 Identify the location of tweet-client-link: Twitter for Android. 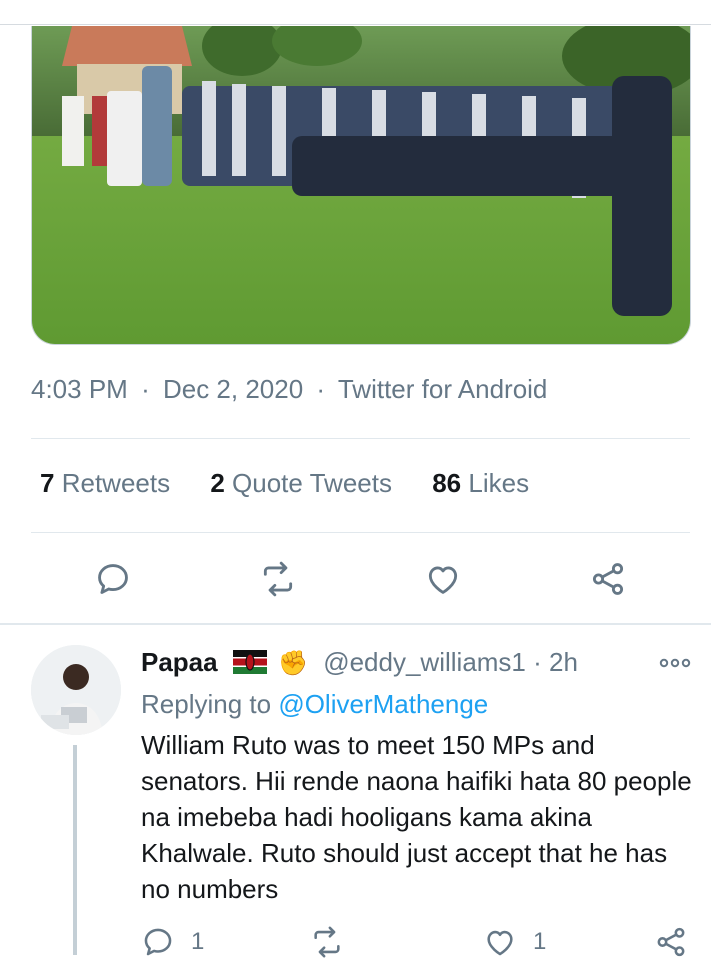
(443, 389).